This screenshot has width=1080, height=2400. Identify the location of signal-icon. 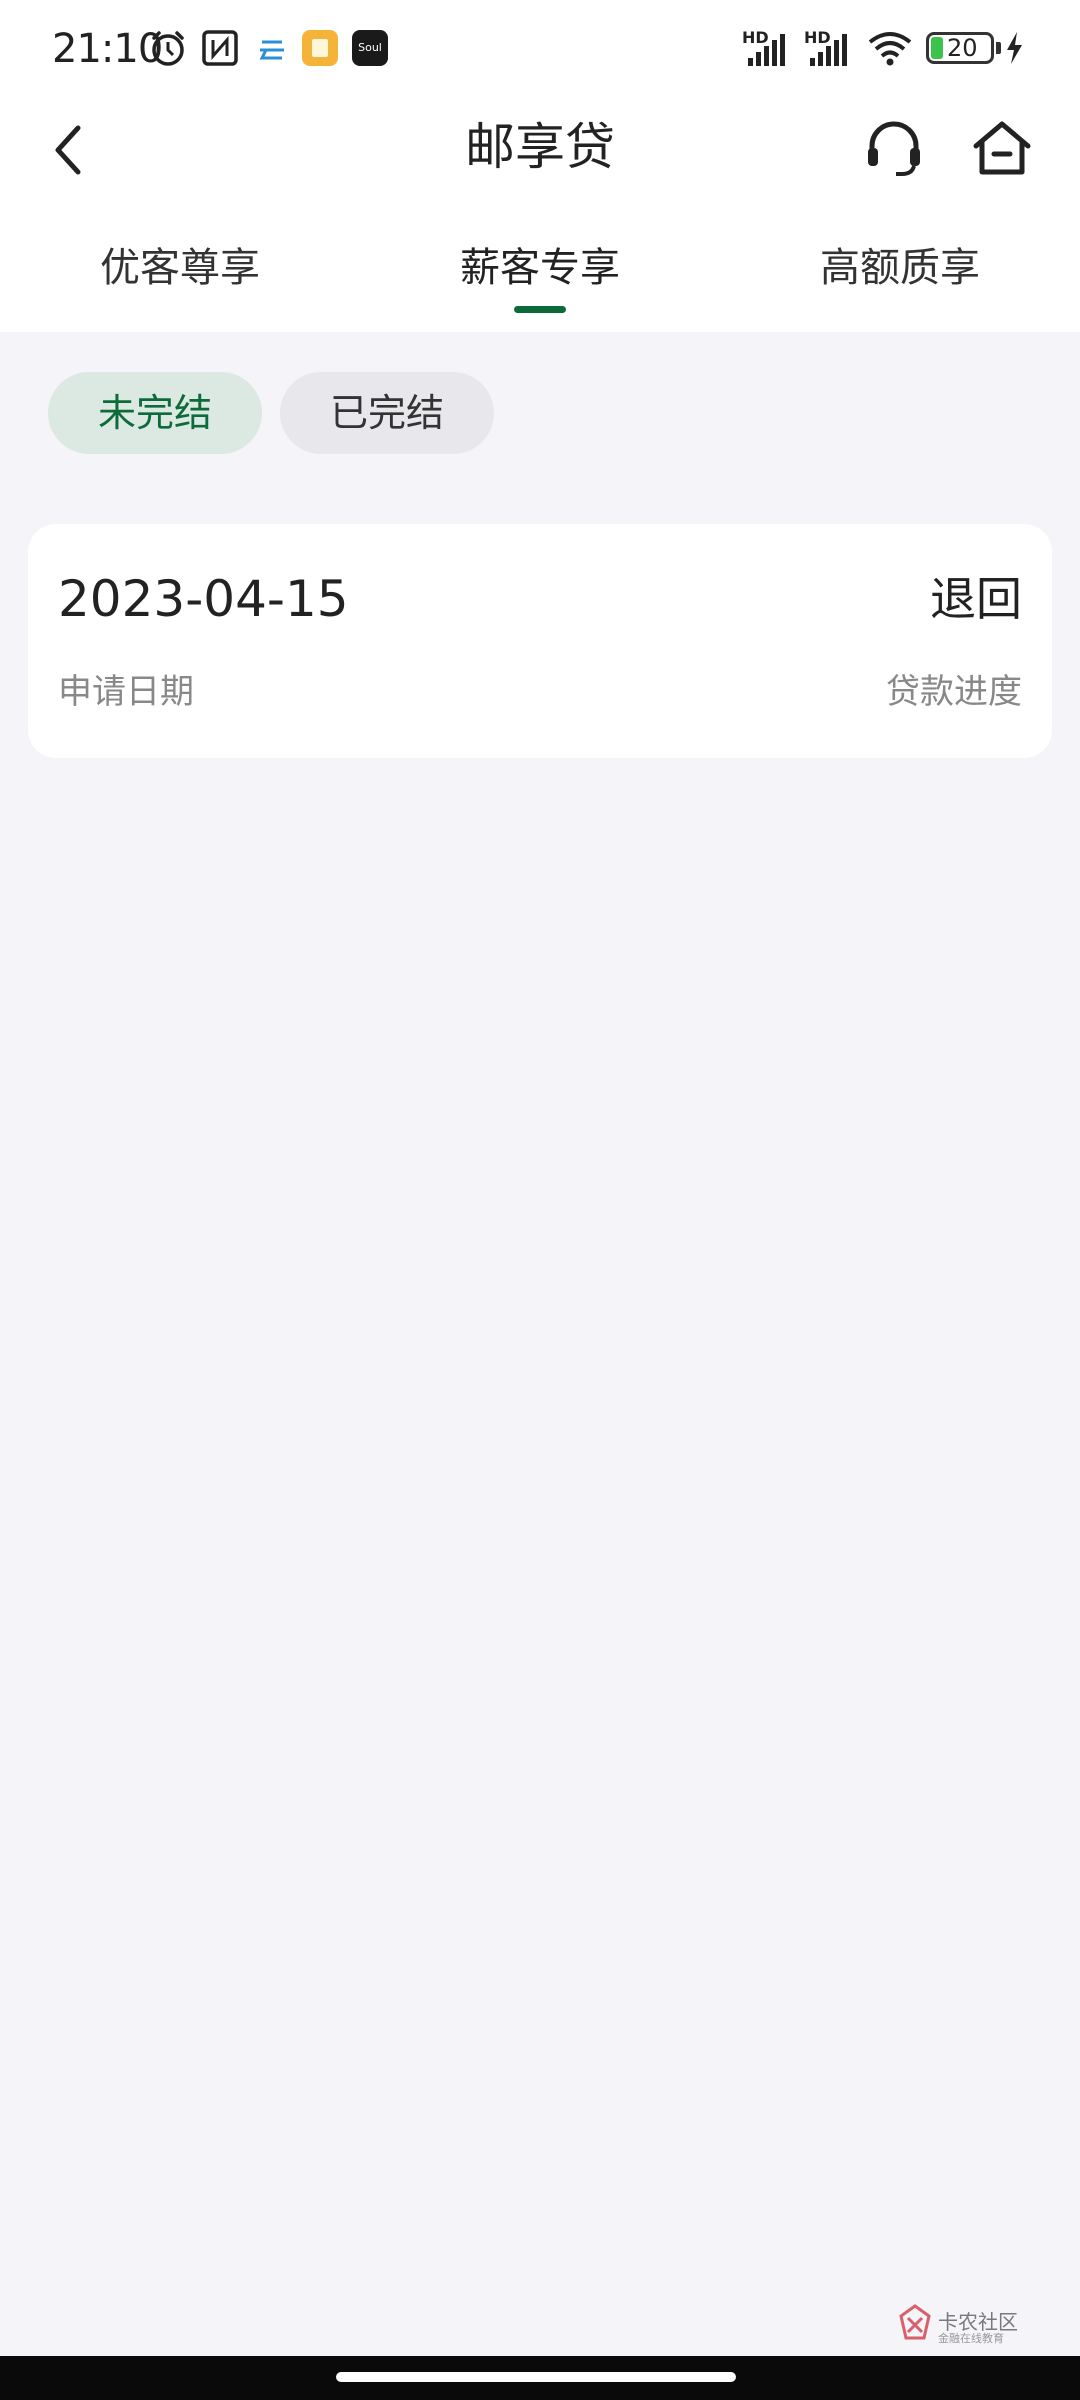
(766, 50).